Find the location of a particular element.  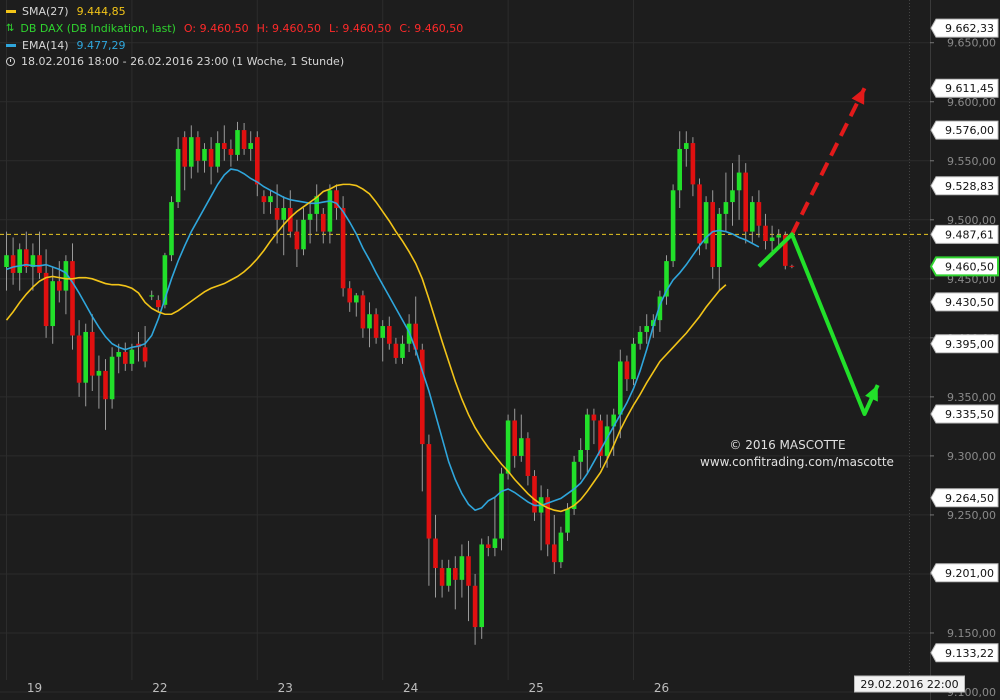

price-marker-label: 9.395,00 is located at coordinates (969, 344).